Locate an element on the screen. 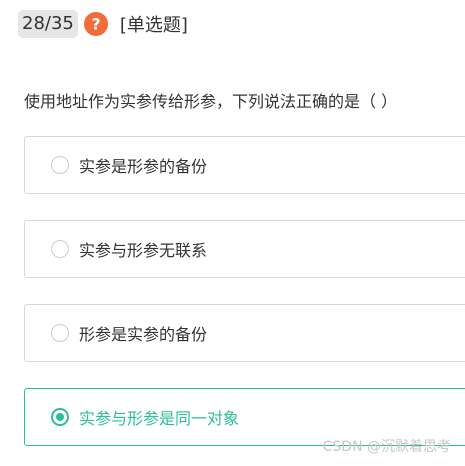 This screenshot has height=466, width=465. option-label: 形参是实参的备份 is located at coordinates (143, 334).